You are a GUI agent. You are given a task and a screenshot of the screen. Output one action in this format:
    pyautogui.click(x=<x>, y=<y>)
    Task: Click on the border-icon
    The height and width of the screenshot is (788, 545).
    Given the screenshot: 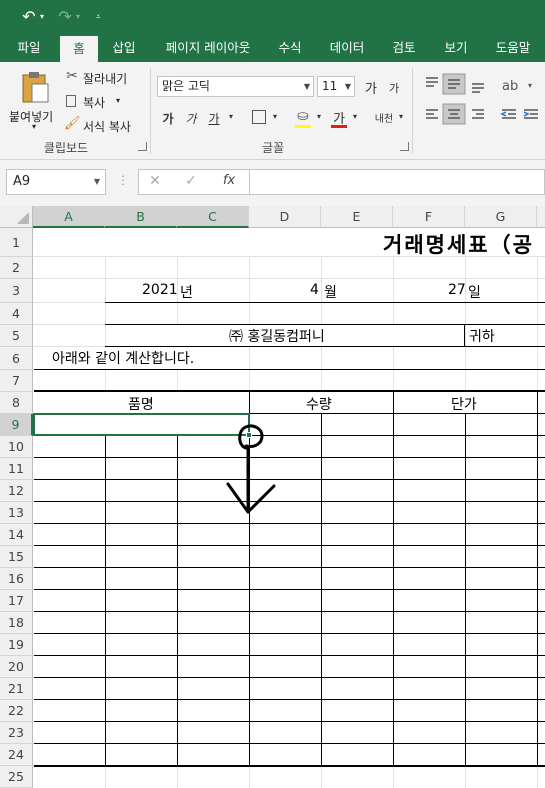 What is the action you would take?
    pyautogui.click(x=259, y=117)
    